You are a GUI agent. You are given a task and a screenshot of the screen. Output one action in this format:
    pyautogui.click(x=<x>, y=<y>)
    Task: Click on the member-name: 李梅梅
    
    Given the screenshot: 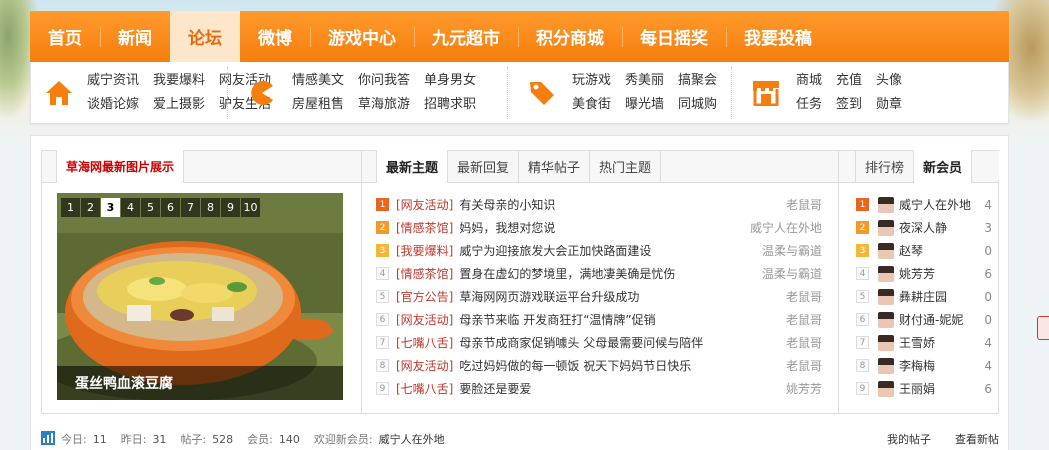 What is the action you would take?
    pyautogui.click(x=939, y=365)
    